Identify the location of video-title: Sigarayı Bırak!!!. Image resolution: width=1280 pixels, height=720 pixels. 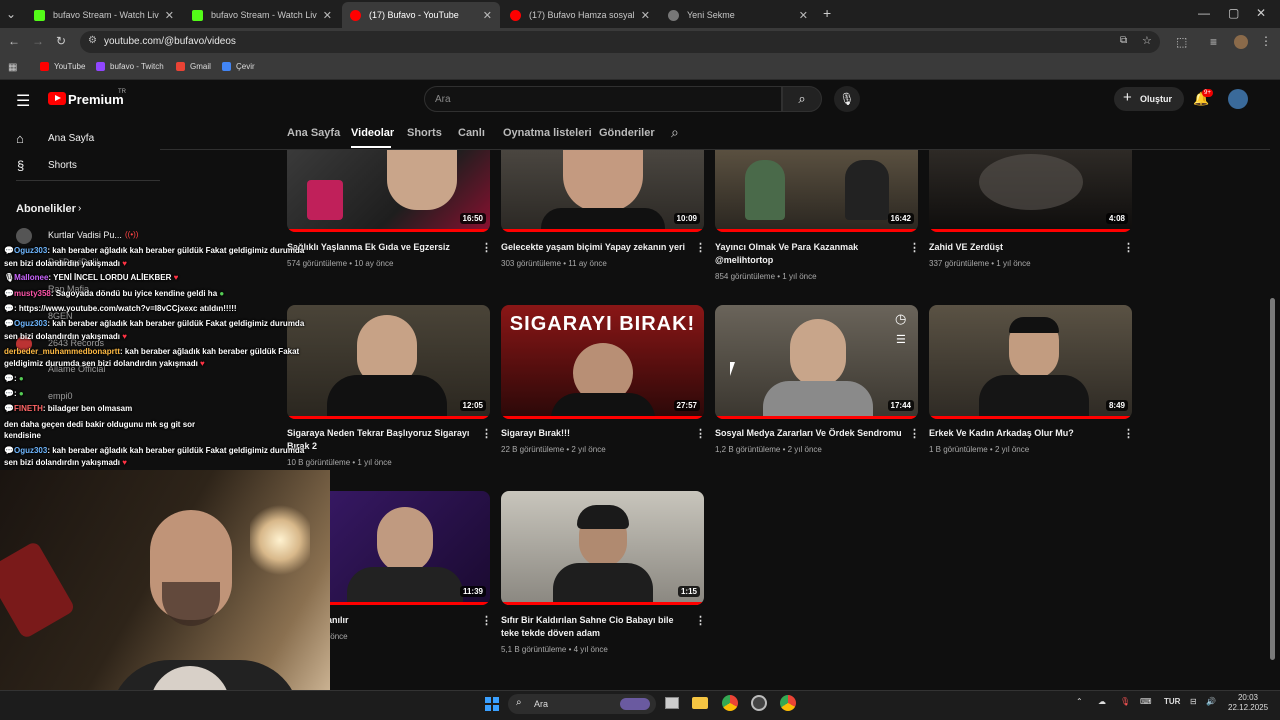
(593, 433).